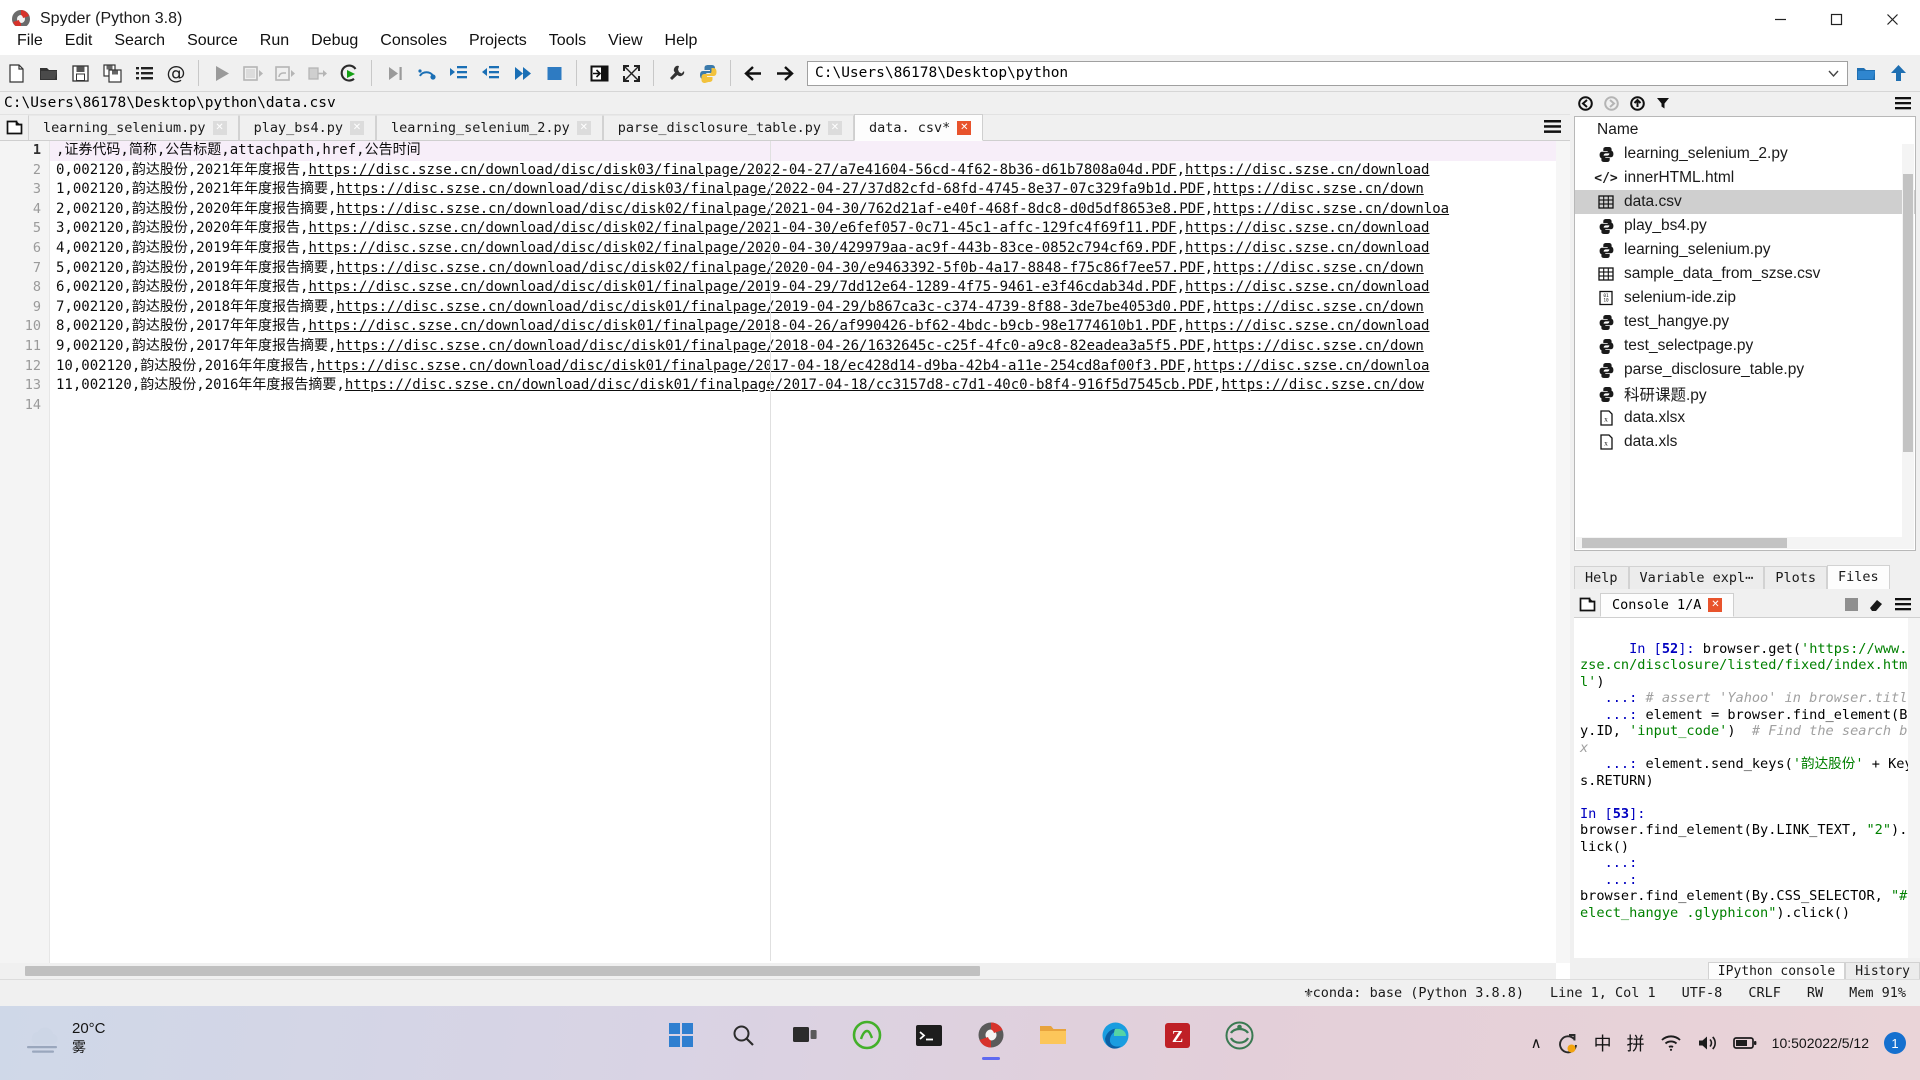 The width and height of the screenshot is (1920, 1080). Describe the element at coordinates (307, 127) in the screenshot. I see `editor-tab-play-bs4: play_bs4.py ✕` at that location.